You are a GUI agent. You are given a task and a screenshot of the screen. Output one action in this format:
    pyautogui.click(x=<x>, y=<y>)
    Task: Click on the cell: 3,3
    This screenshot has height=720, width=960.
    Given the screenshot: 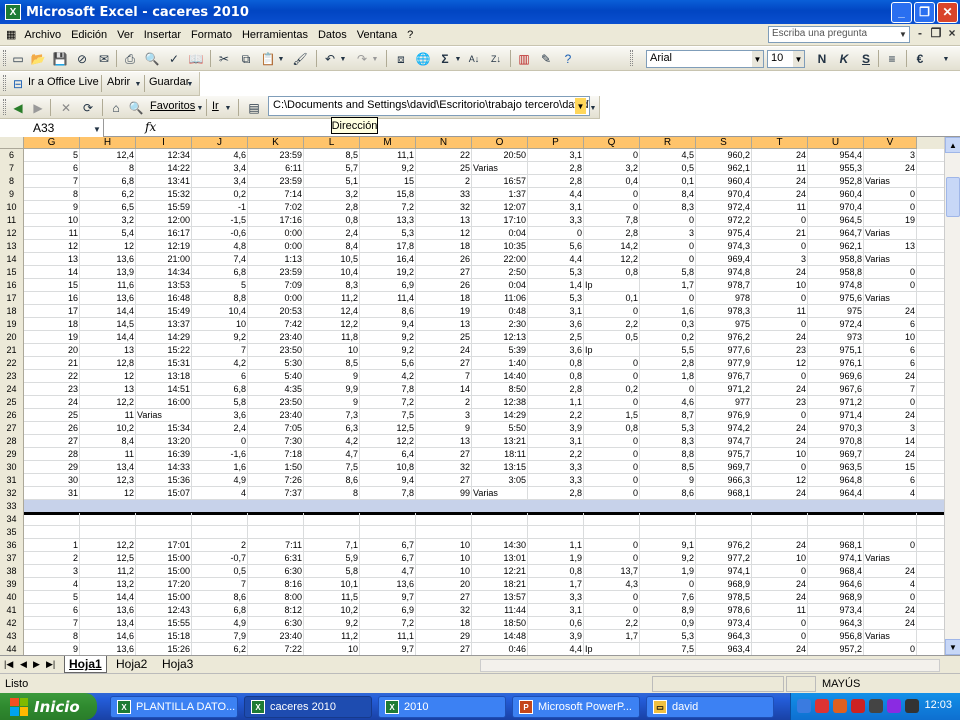 What is the action you would take?
    pyautogui.click(x=556, y=480)
    